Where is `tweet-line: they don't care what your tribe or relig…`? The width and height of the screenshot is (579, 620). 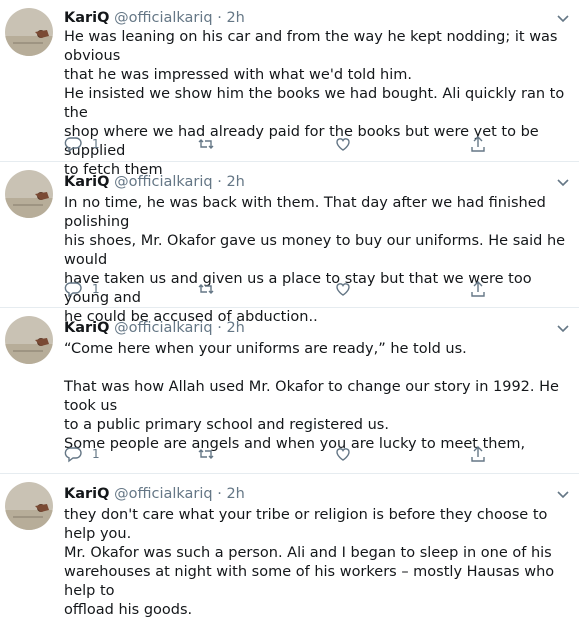
tweet-line: they don't care what your tribe or relig… is located at coordinates (308, 524).